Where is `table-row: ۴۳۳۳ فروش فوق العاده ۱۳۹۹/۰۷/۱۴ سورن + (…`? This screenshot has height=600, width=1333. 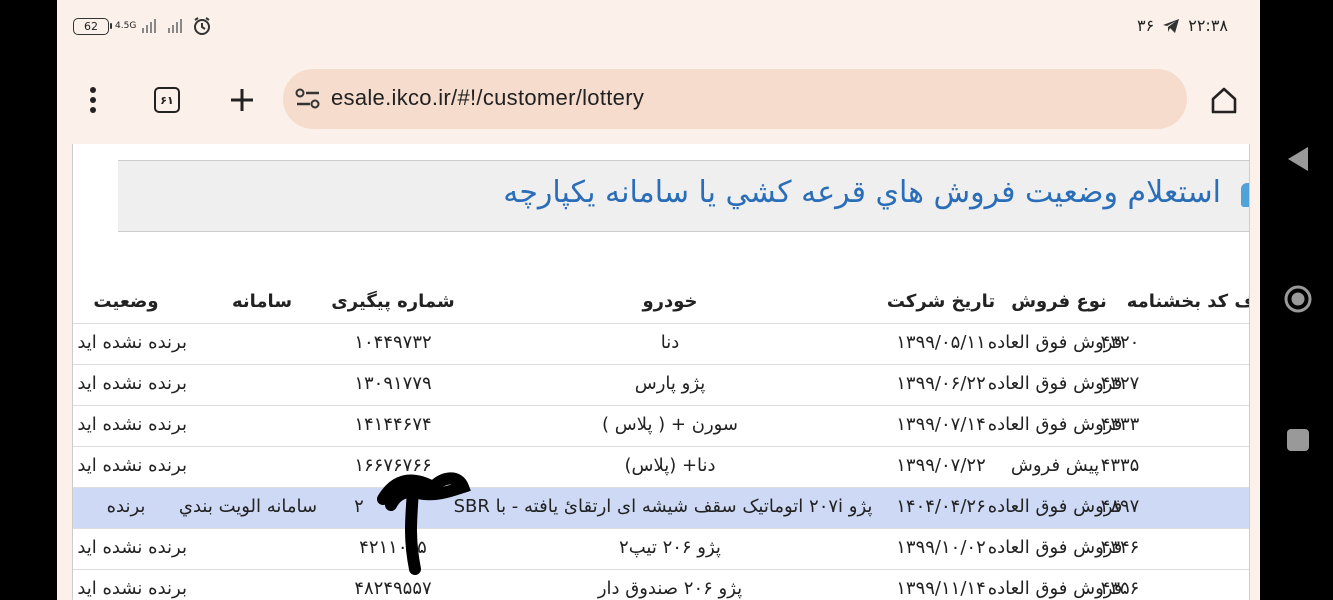
table-row: ۴۳۳۳ فروش فوق العاده ۱۳۹۹/۰۷/۱۴ سورن + (… is located at coordinates (661, 425).